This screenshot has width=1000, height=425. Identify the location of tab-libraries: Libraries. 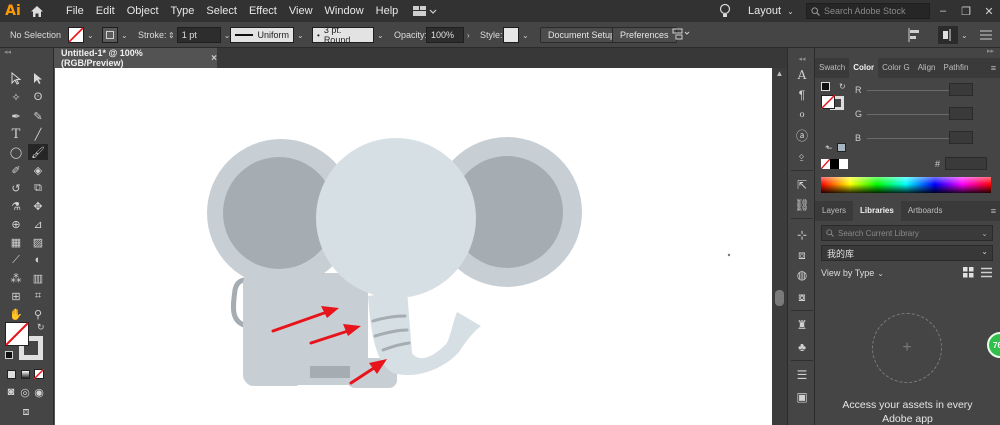
(877, 211).